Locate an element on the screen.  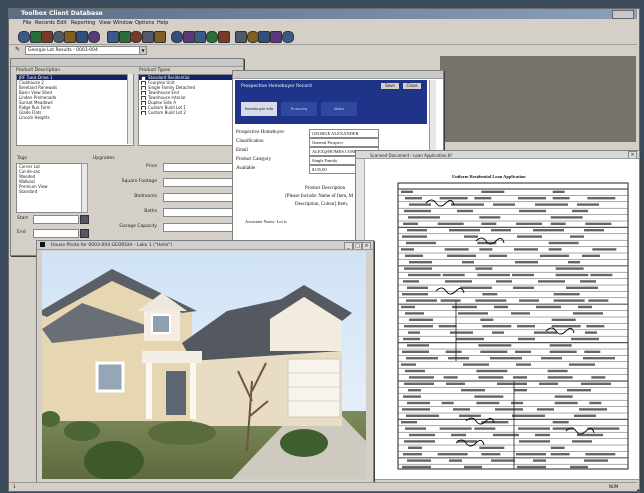
maximize-icon: □ is located at coordinates (357, 245).